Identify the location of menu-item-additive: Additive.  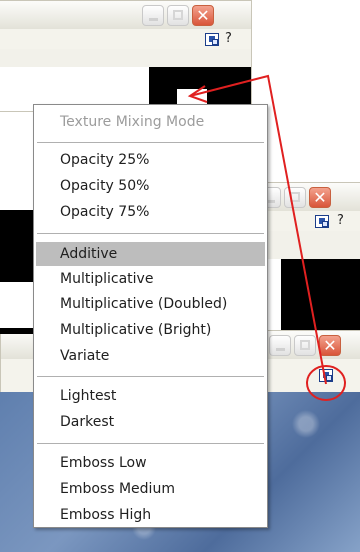
(150, 254).